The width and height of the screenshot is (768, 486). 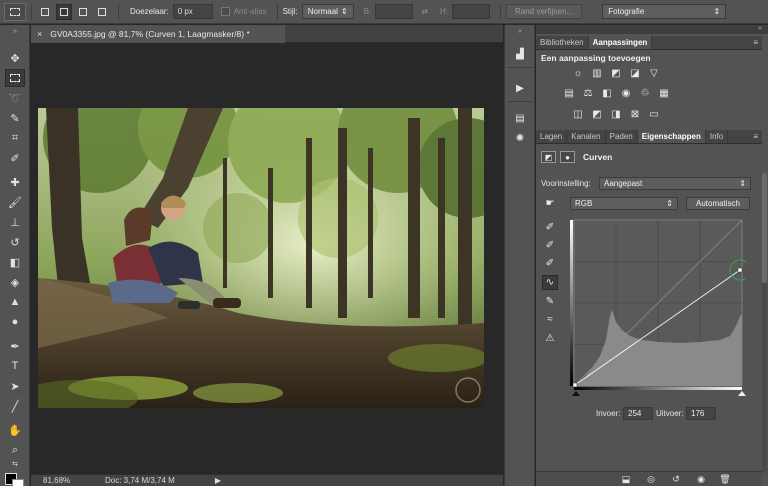 I want to click on history-brush-tool-icon: ↺, so click(x=15, y=242).